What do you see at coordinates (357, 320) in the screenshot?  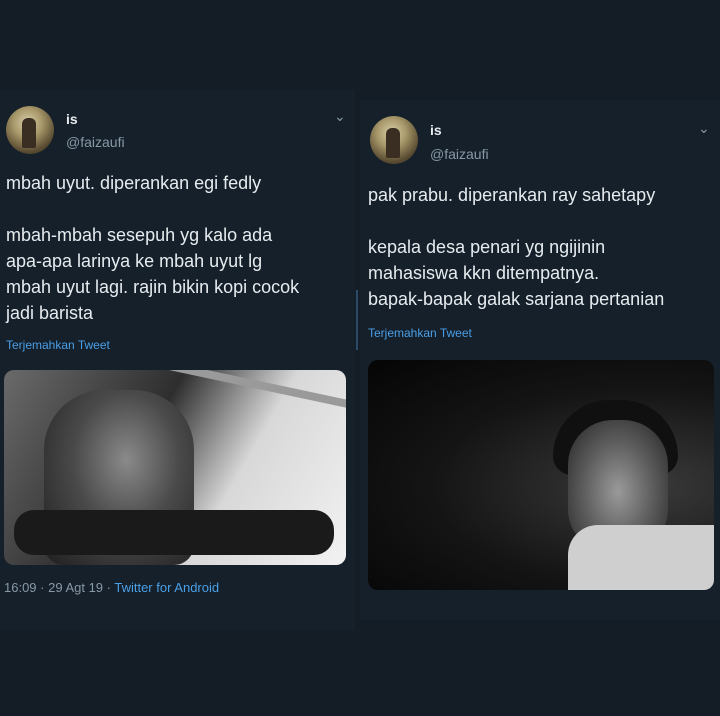 I see `thread-divider` at bounding box center [357, 320].